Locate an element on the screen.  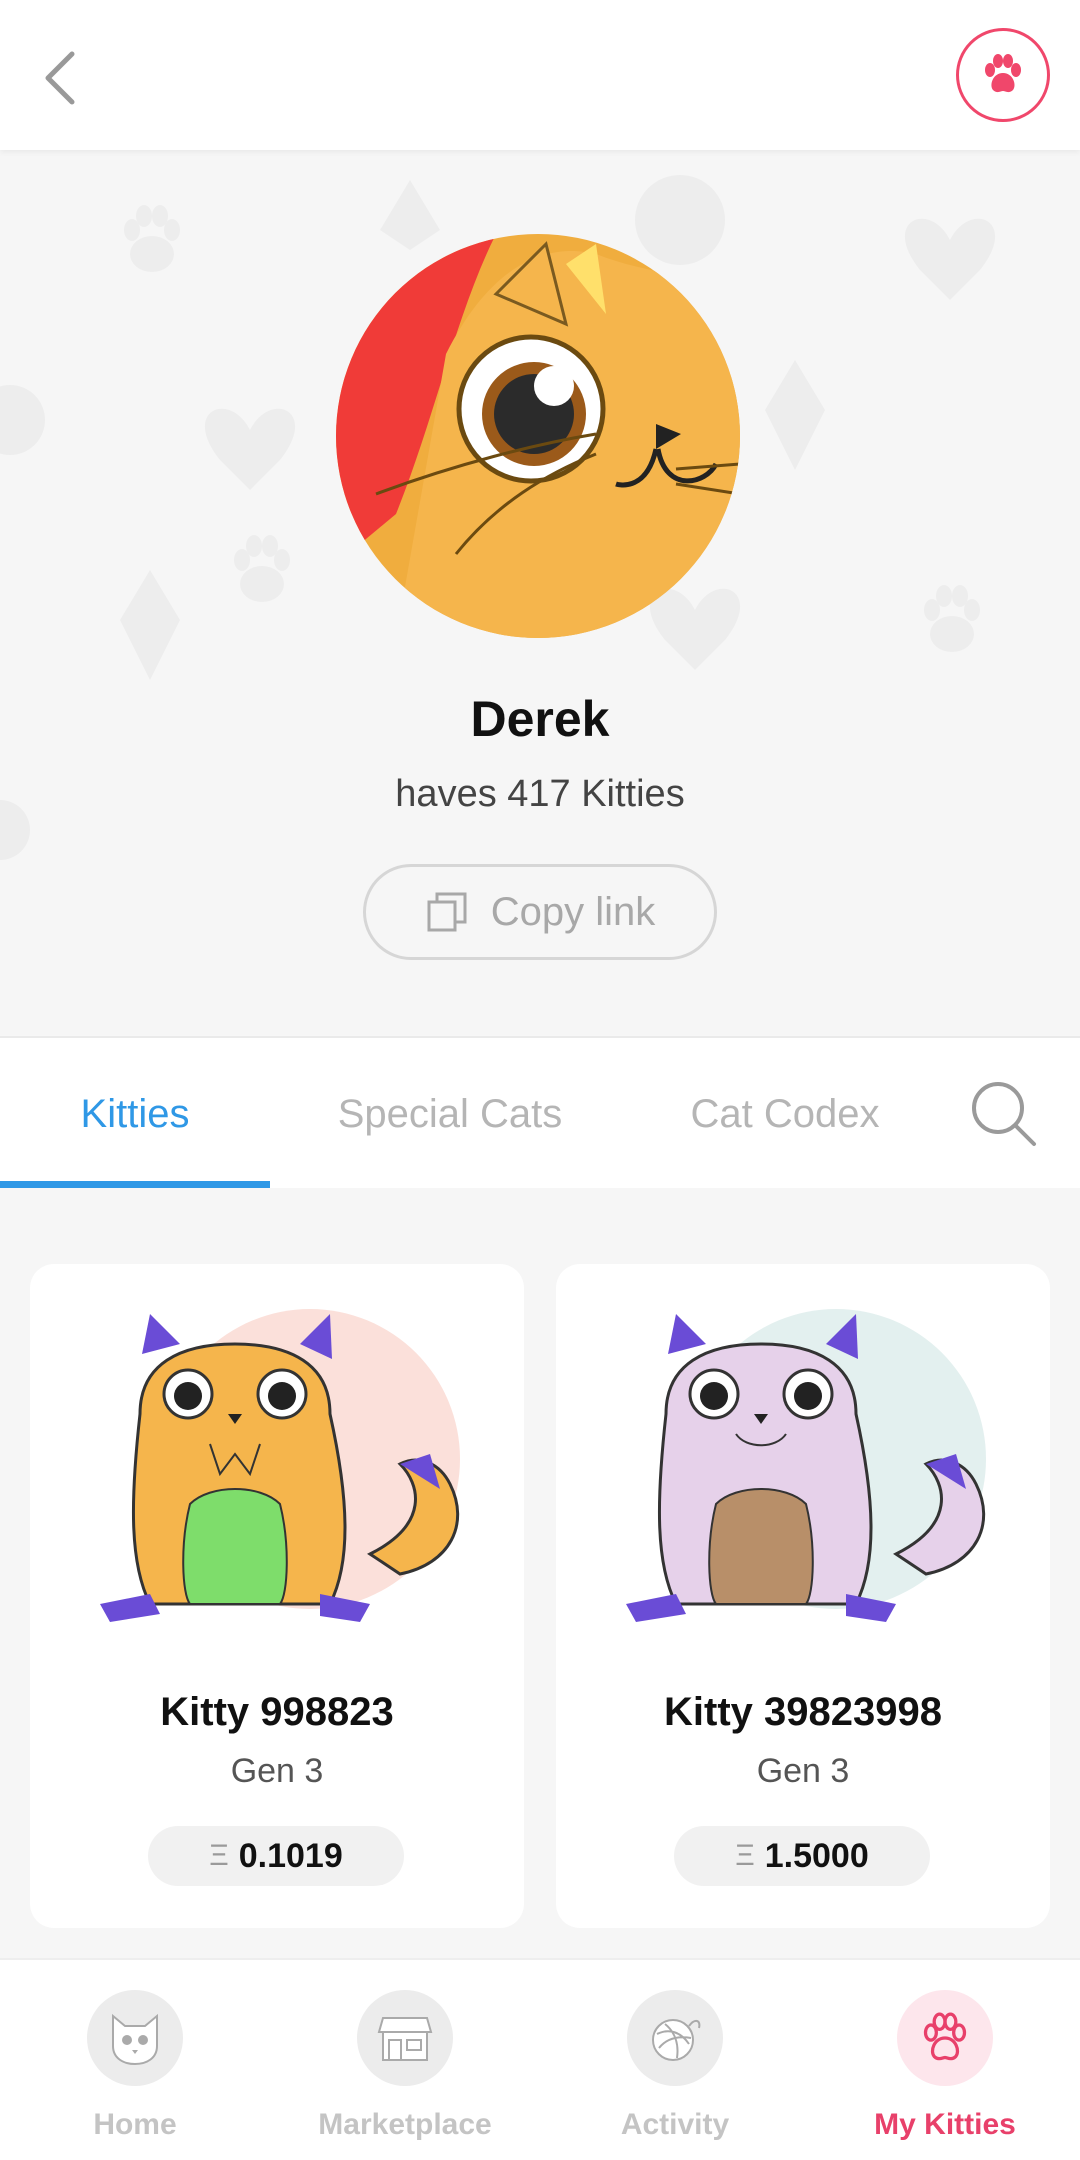
kitty-card: Kitty 998823 Gen 3 Ξ 0.1019 is located at coordinates (277, 1596).